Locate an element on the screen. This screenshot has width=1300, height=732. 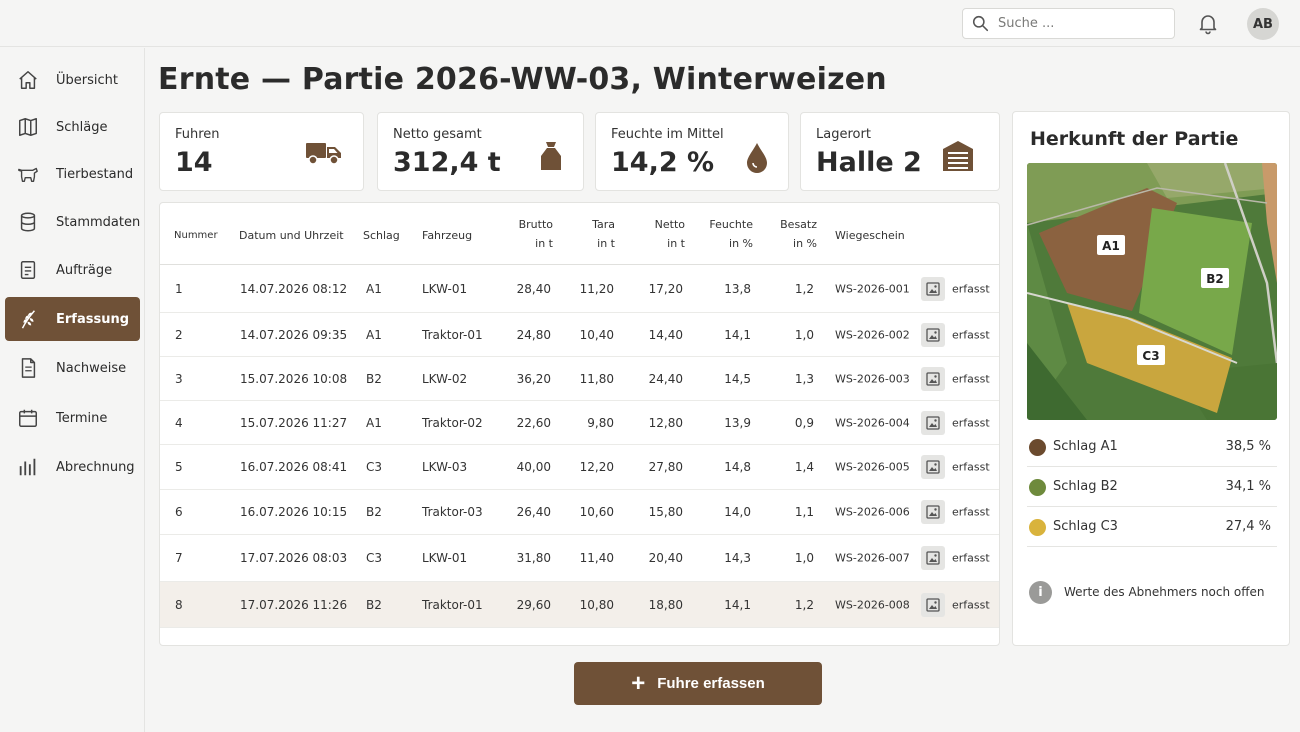
search-input is located at coordinates (1078, 23).